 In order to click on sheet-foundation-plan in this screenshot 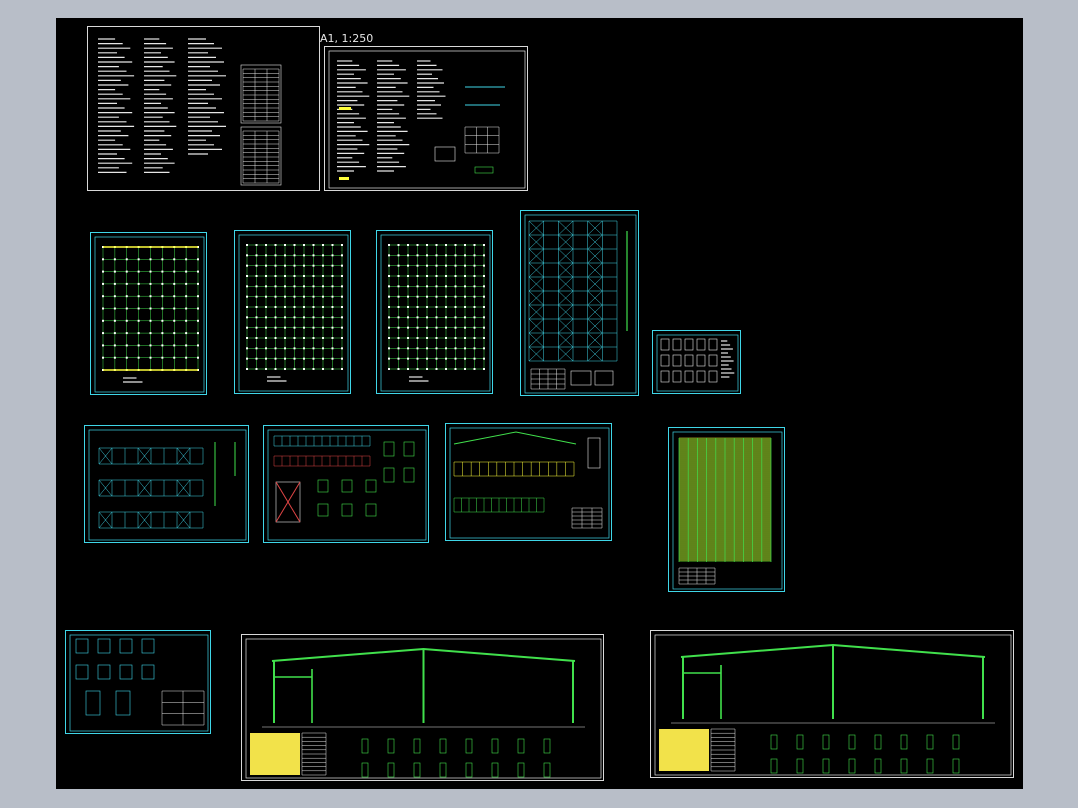, I will do `click(148, 313)`.